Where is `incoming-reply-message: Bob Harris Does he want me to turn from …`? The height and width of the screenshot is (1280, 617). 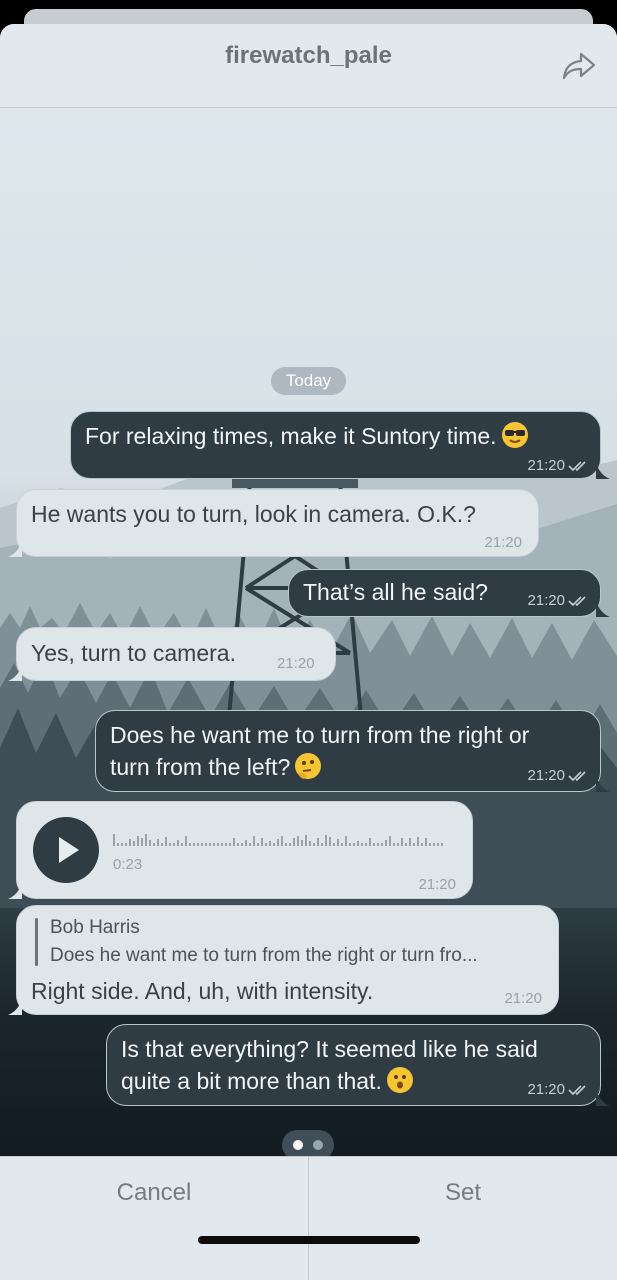 incoming-reply-message: Bob Harris Does he want me to turn from … is located at coordinates (287, 960).